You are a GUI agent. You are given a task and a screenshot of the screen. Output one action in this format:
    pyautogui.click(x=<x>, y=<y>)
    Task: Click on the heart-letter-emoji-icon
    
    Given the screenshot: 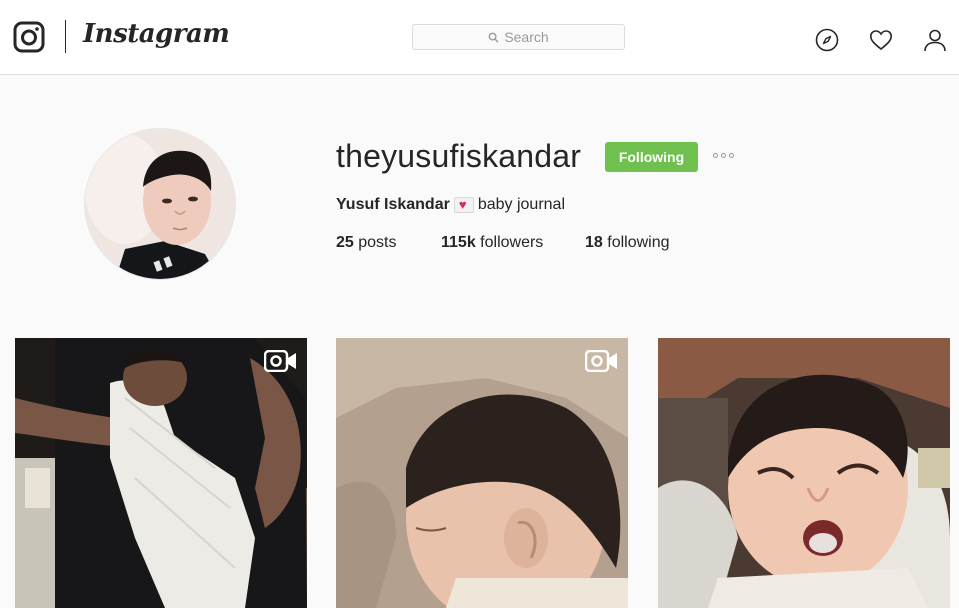 What is the action you would take?
    pyautogui.click(x=463, y=205)
    